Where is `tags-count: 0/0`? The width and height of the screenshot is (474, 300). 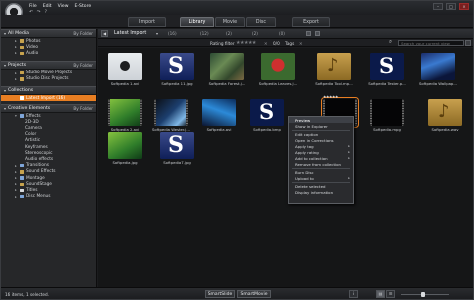 tags-count: 0/0 is located at coordinates (276, 43).